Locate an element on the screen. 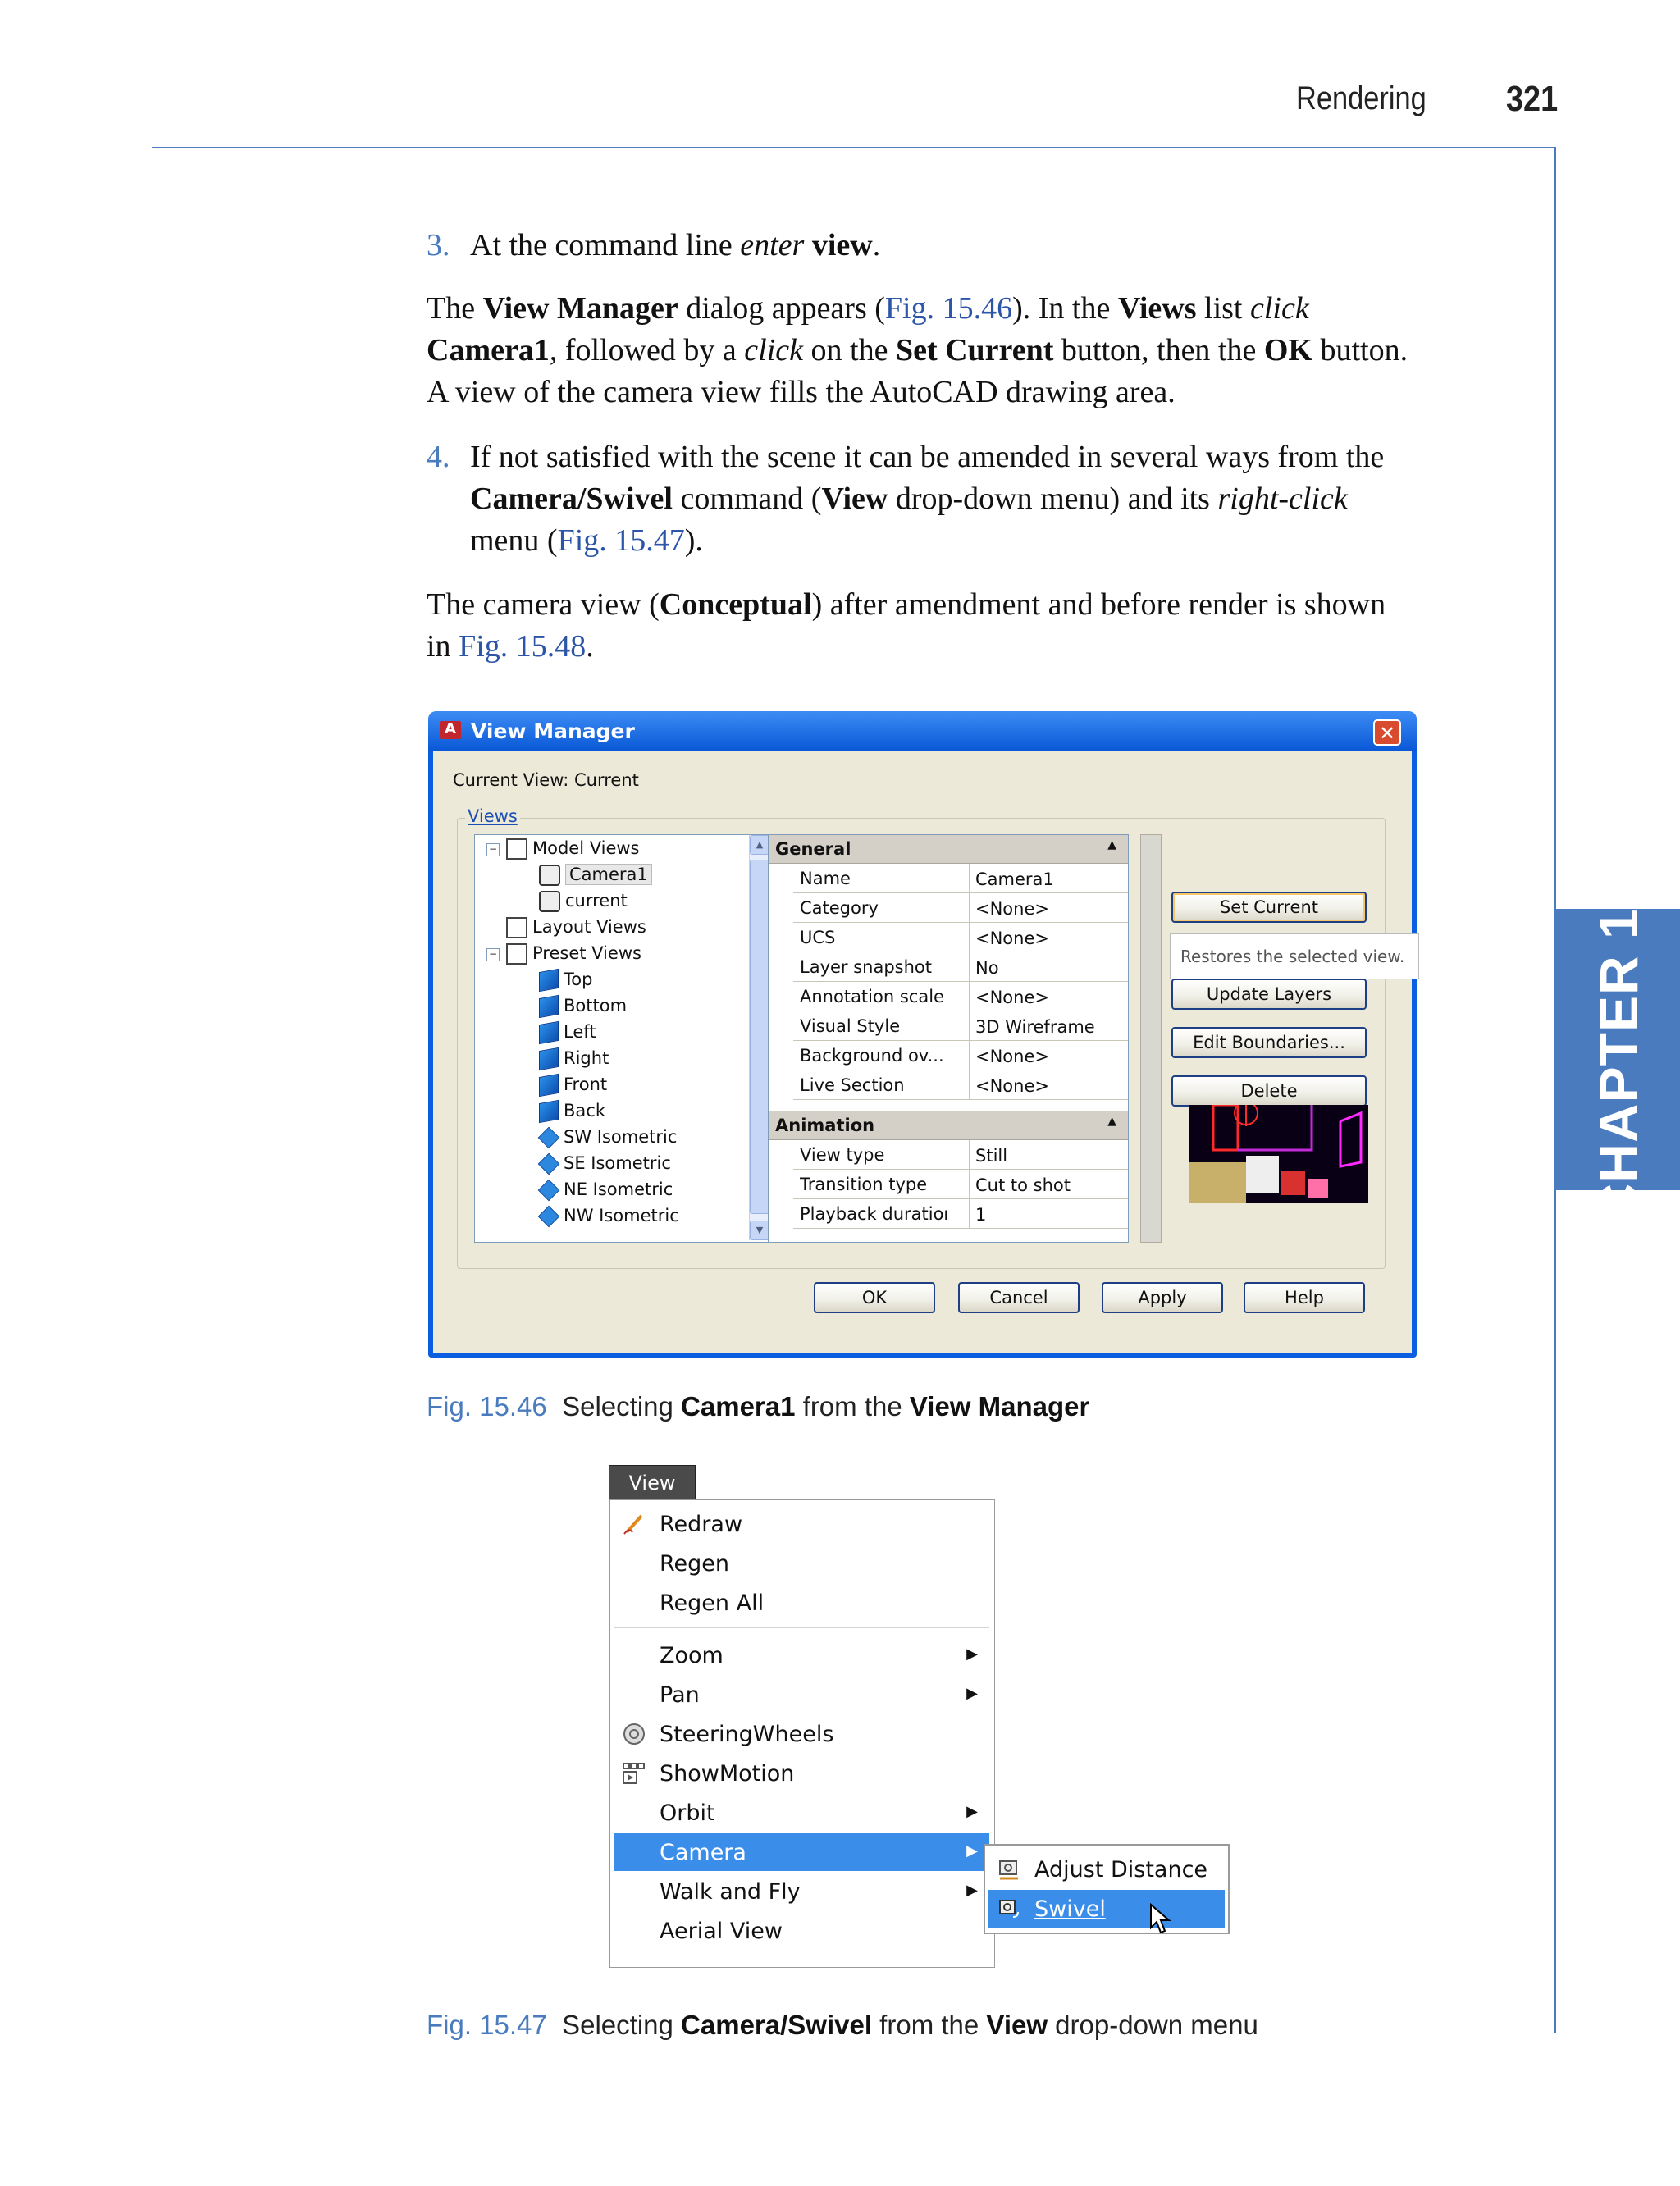 The image size is (1680, 2186). prop-value: Cut to shot is located at coordinates (1023, 1185).